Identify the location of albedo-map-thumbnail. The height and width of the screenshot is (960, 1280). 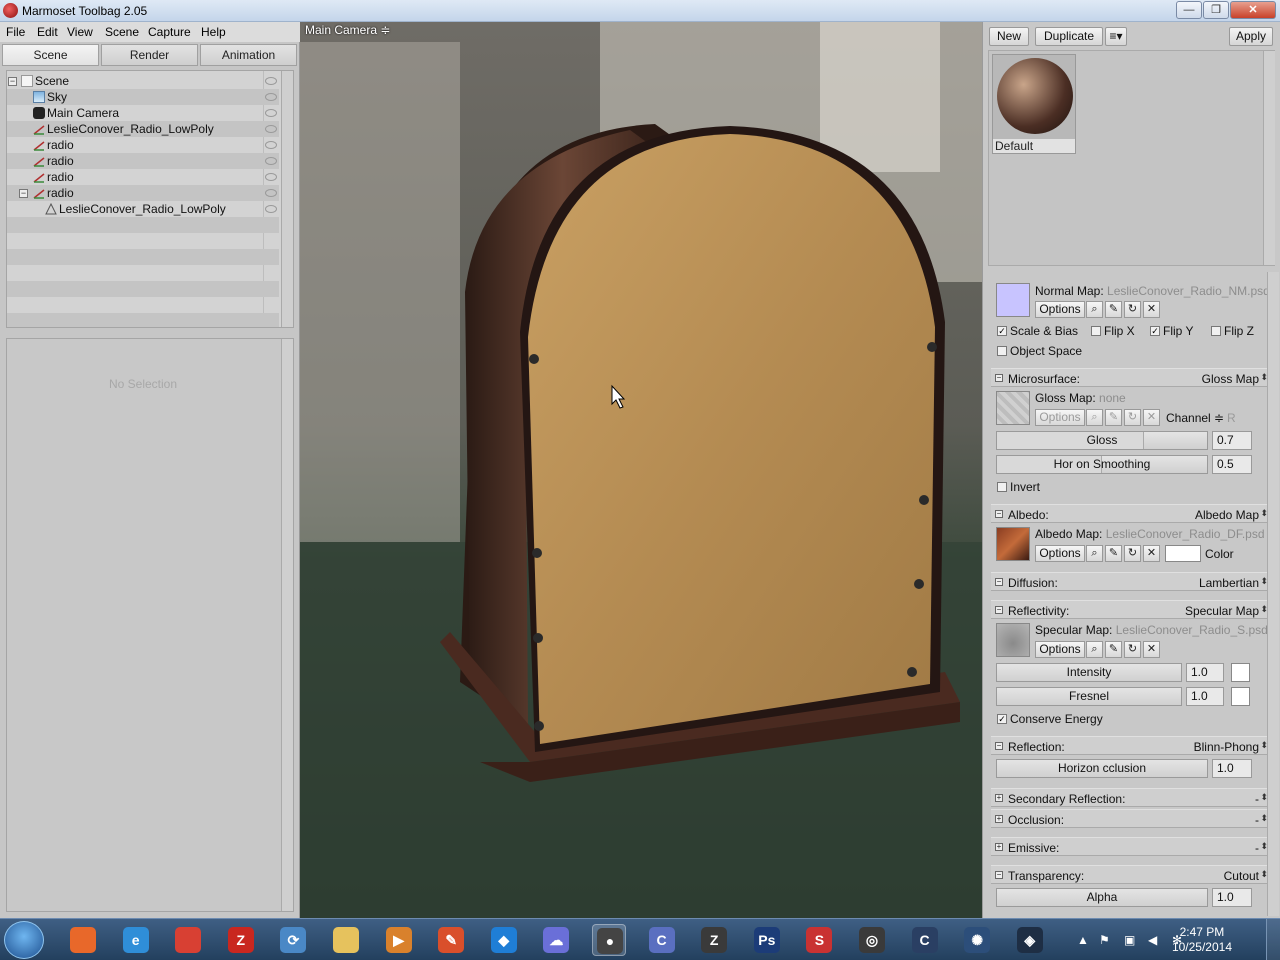
(1013, 544).